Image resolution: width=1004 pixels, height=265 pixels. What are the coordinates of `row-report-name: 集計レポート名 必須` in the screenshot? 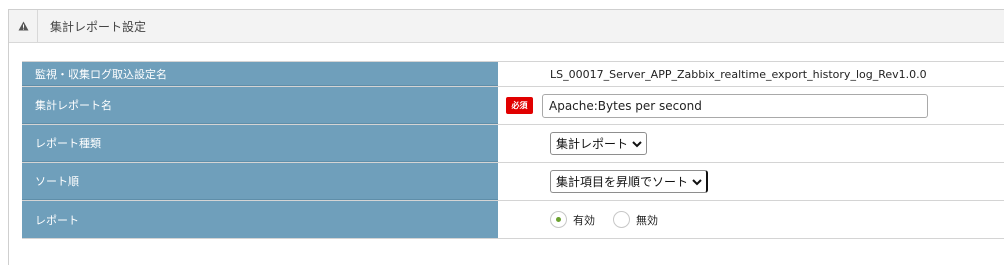 It's located at (513, 106).